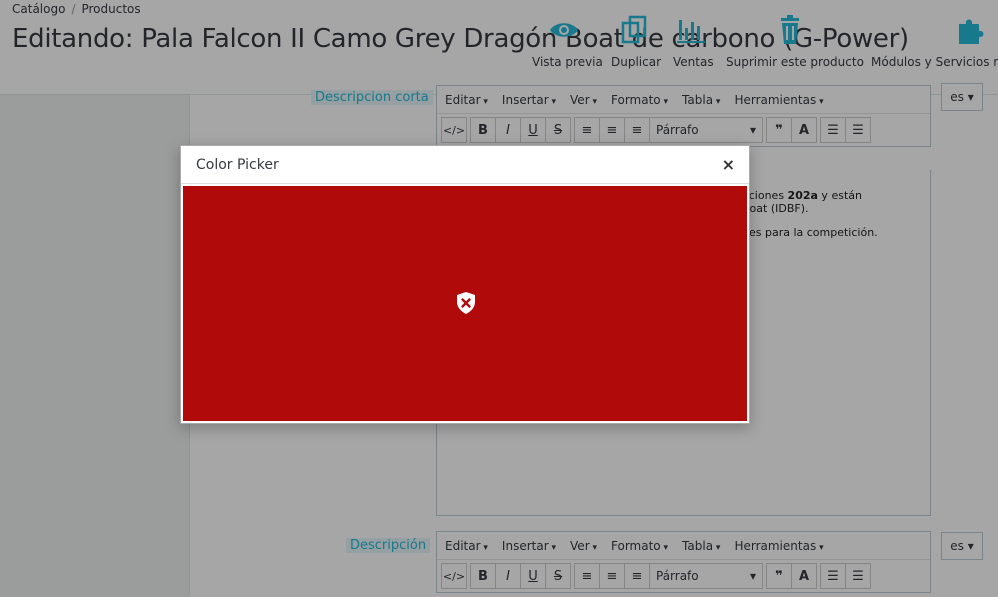 This screenshot has width=998, height=597. What do you see at coordinates (237, 164) in the screenshot?
I see `modal-title: Color Picker` at bounding box center [237, 164].